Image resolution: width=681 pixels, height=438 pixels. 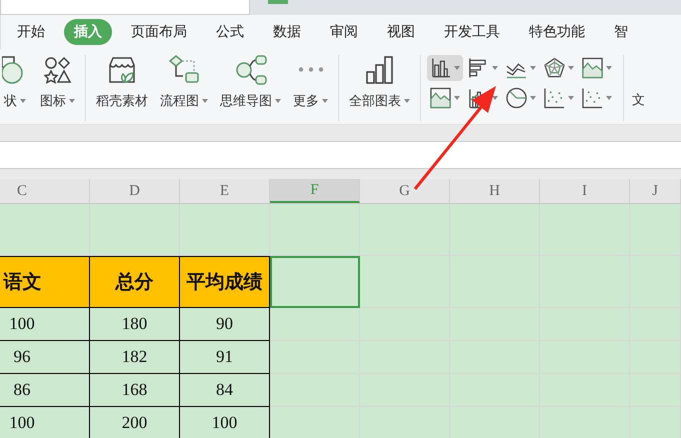 What do you see at coordinates (184, 70) in the screenshot?
I see `flowchart-icon` at bounding box center [184, 70].